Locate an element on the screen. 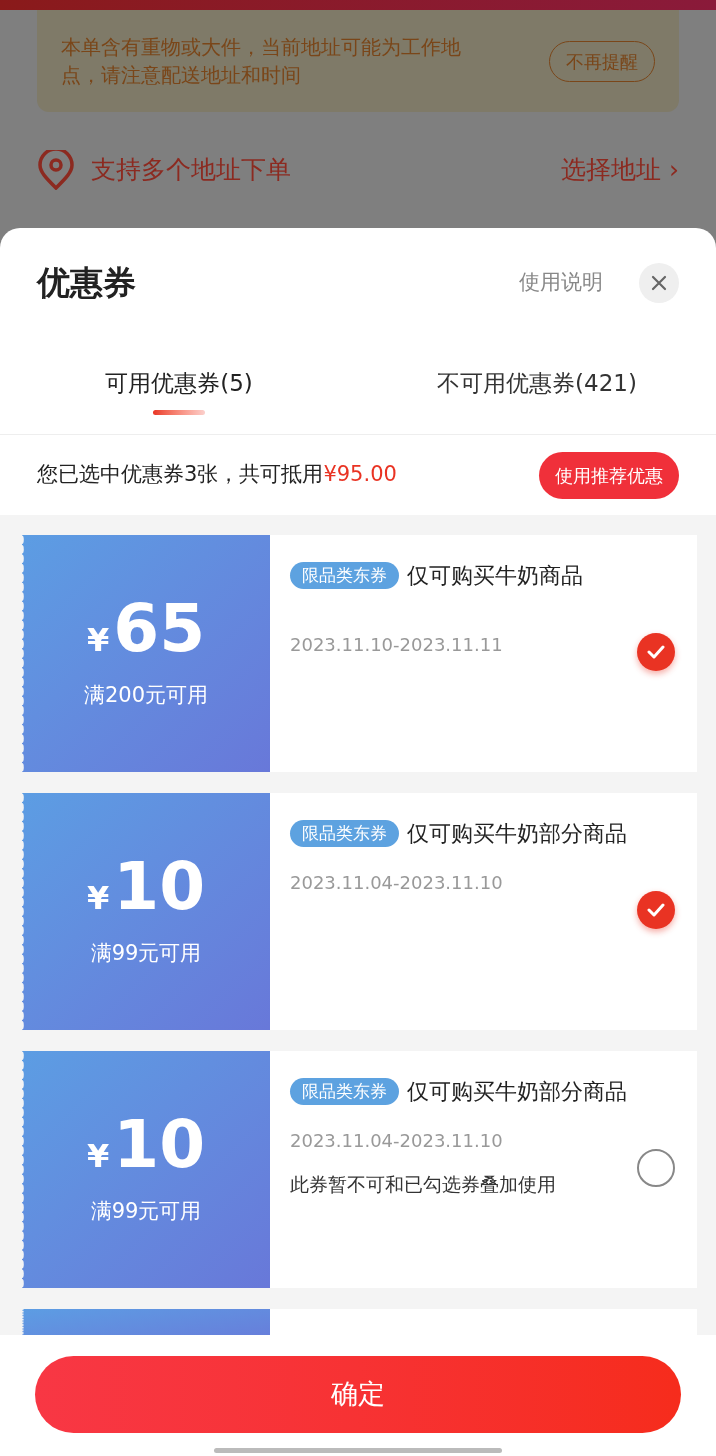 This screenshot has width=716, height=1456. coupon-note: 此券暂不可和已勾选券叠加使用 is located at coordinates (423, 1184).